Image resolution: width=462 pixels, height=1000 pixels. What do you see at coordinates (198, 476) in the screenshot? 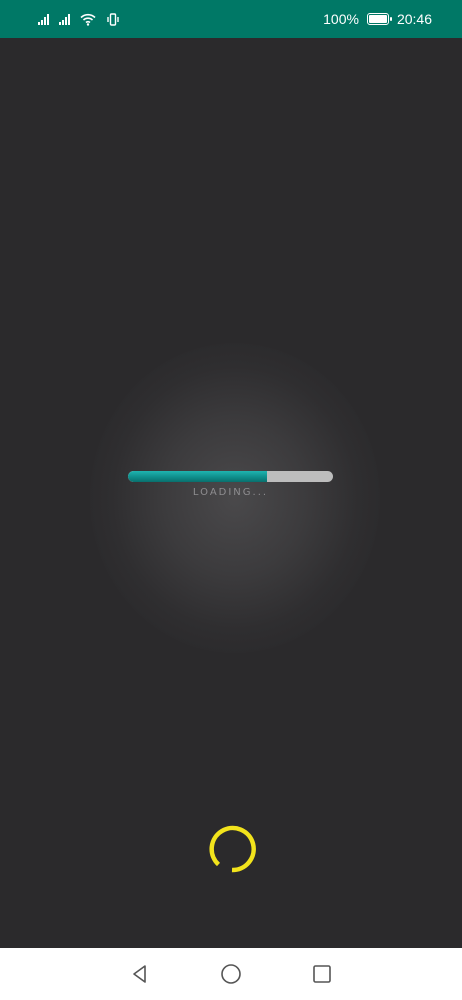
I see `progress-fill` at bounding box center [198, 476].